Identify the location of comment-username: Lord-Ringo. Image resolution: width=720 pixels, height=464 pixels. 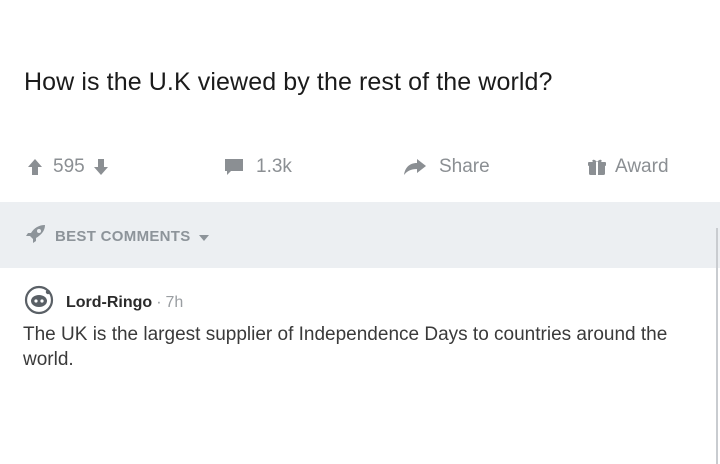
(109, 303).